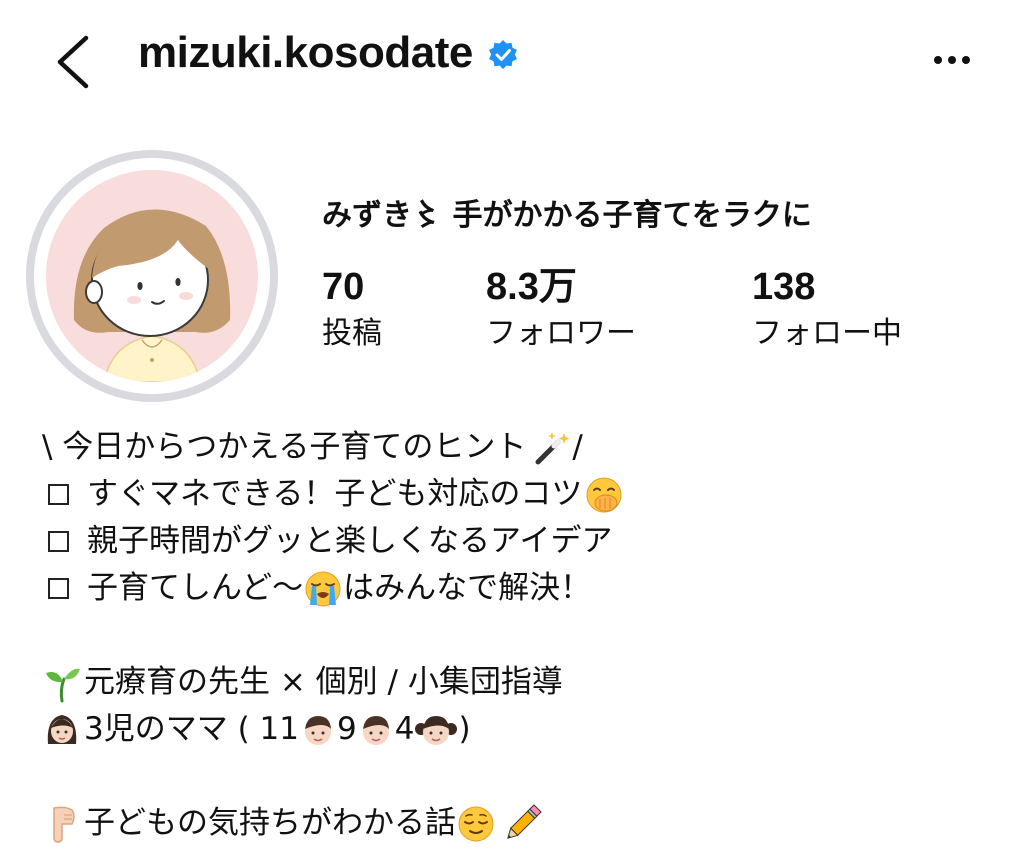  What do you see at coordinates (567, 215) in the screenshot?
I see `profile-display-name: みずき〻 手がかかる子育てをラクに` at bounding box center [567, 215].